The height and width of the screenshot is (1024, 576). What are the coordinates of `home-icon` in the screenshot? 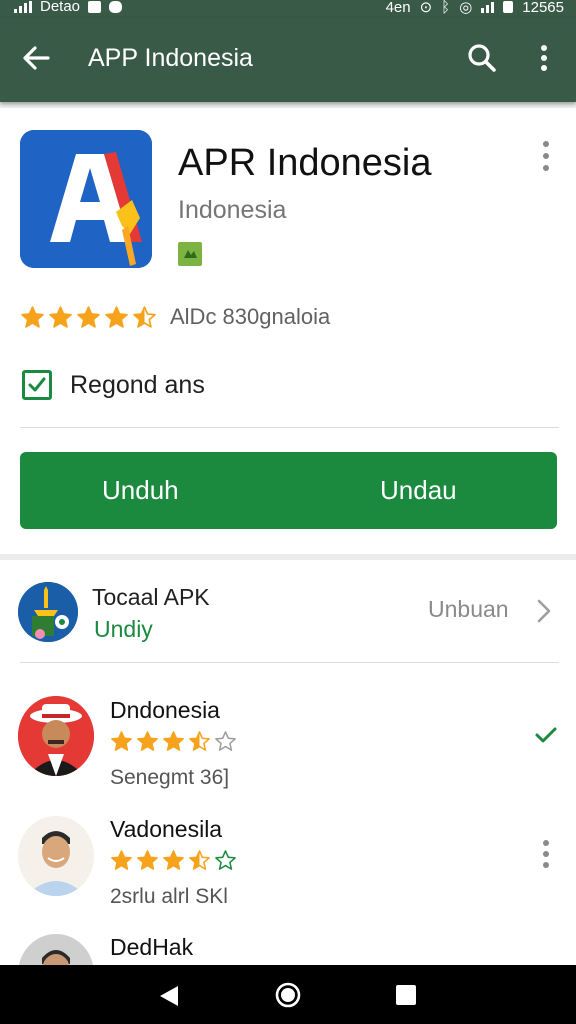 It's located at (288, 995).